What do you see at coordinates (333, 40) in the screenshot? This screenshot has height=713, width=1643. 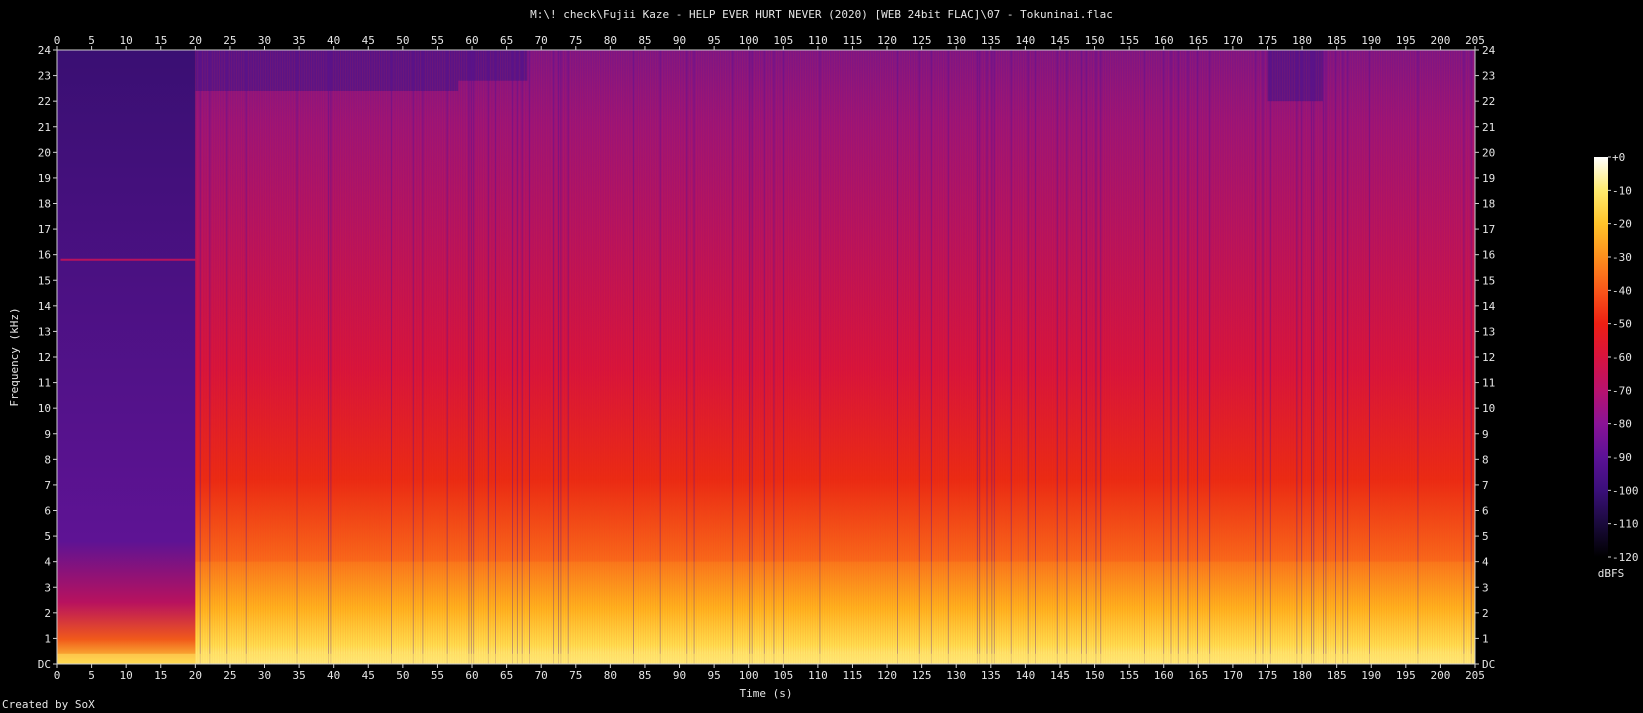 I see `x-tick-label-top: 40` at bounding box center [333, 40].